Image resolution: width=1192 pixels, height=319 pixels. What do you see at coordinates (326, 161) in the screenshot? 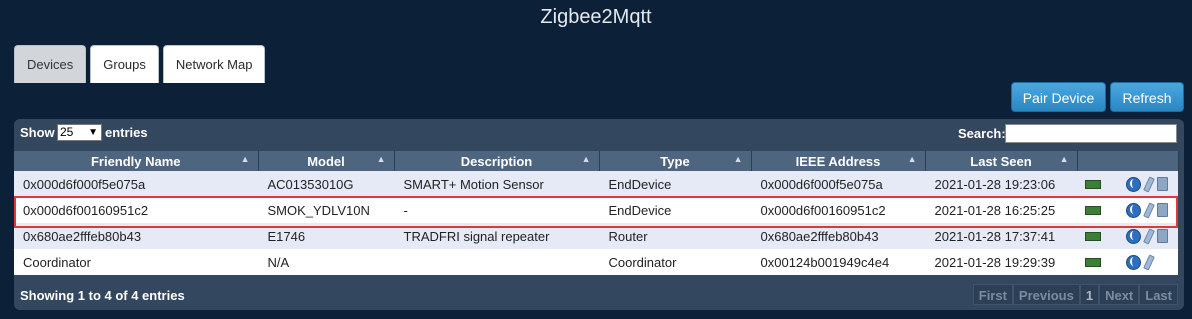
I see `column-header-model: Model ▲` at bounding box center [326, 161].